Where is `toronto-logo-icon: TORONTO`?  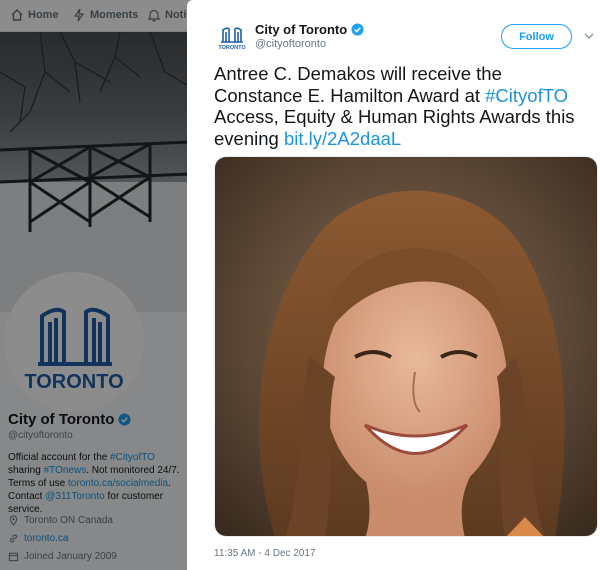 toronto-logo-icon: TORONTO is located at coordinates (232, 39).